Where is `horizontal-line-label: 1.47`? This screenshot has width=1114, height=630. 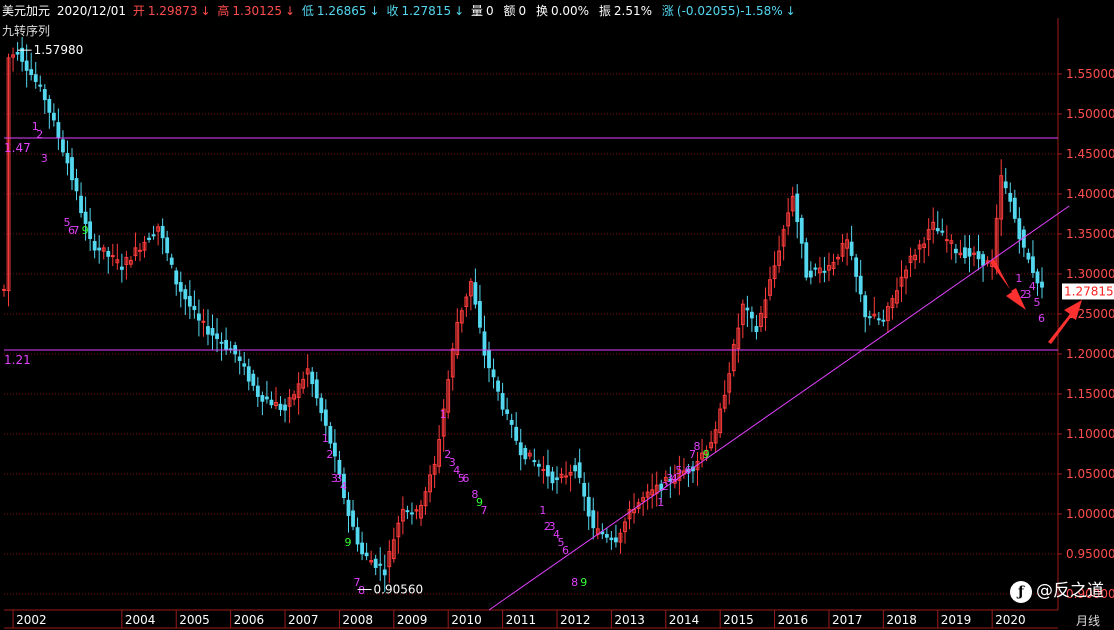 horizontal-line-label: 1.47 is located at coordinates (17, 148).